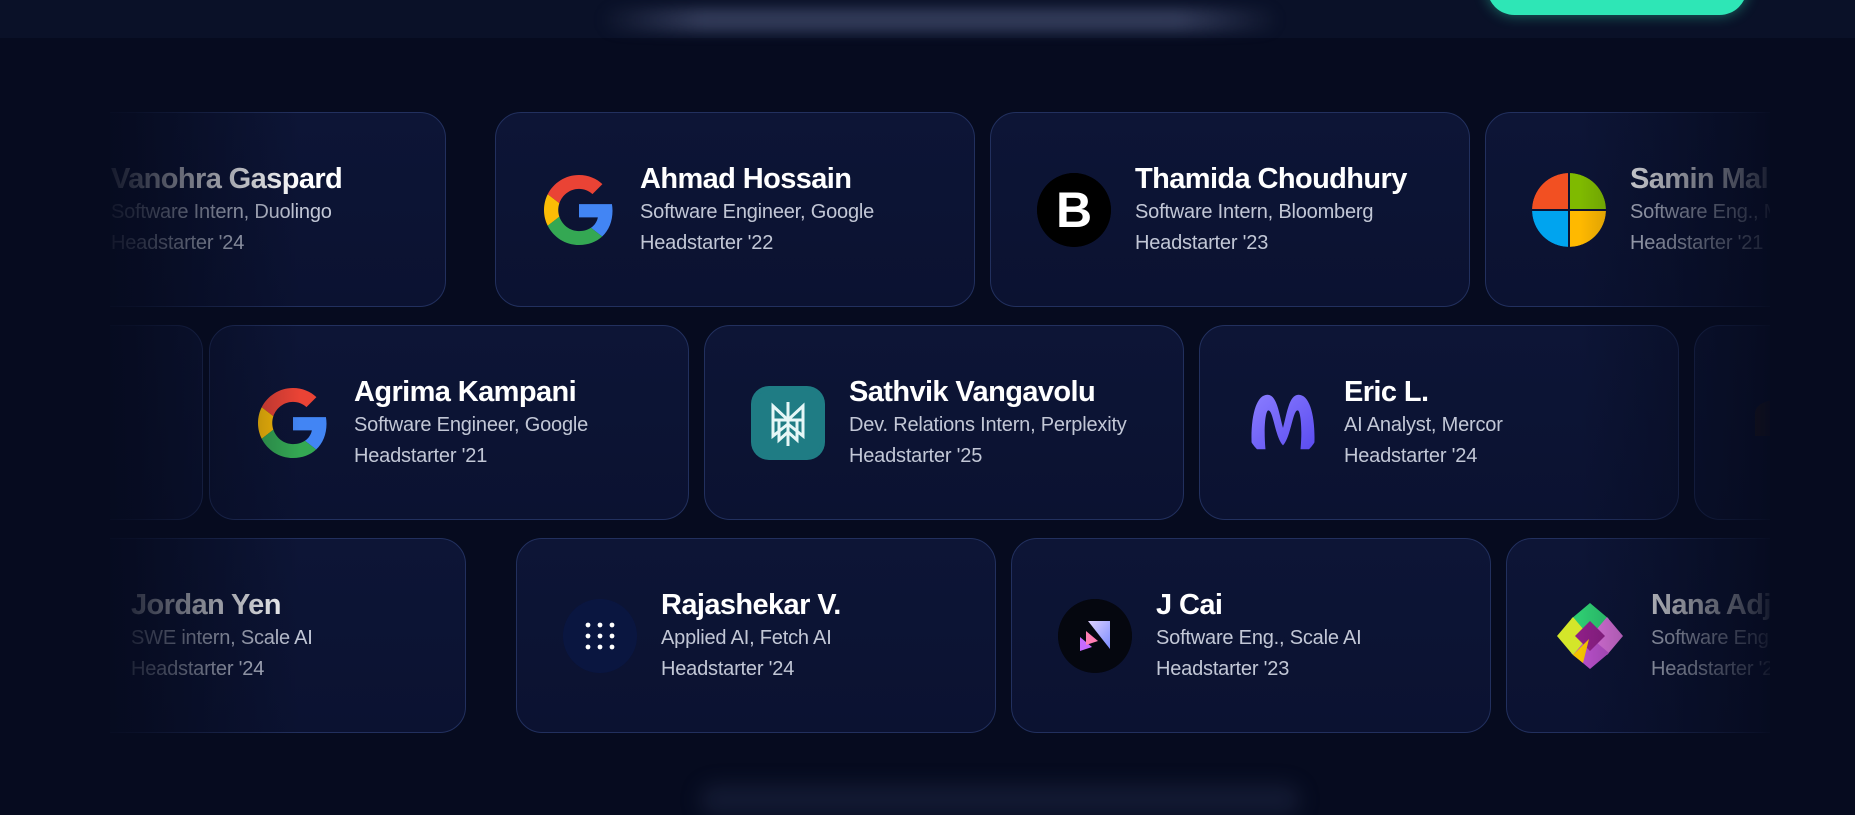 This screenshot has height=815, width=1855. Describe the element at coordinates (1700, 211) in the screenshot. I see `alumni-role: Software Eng., M` at that location.